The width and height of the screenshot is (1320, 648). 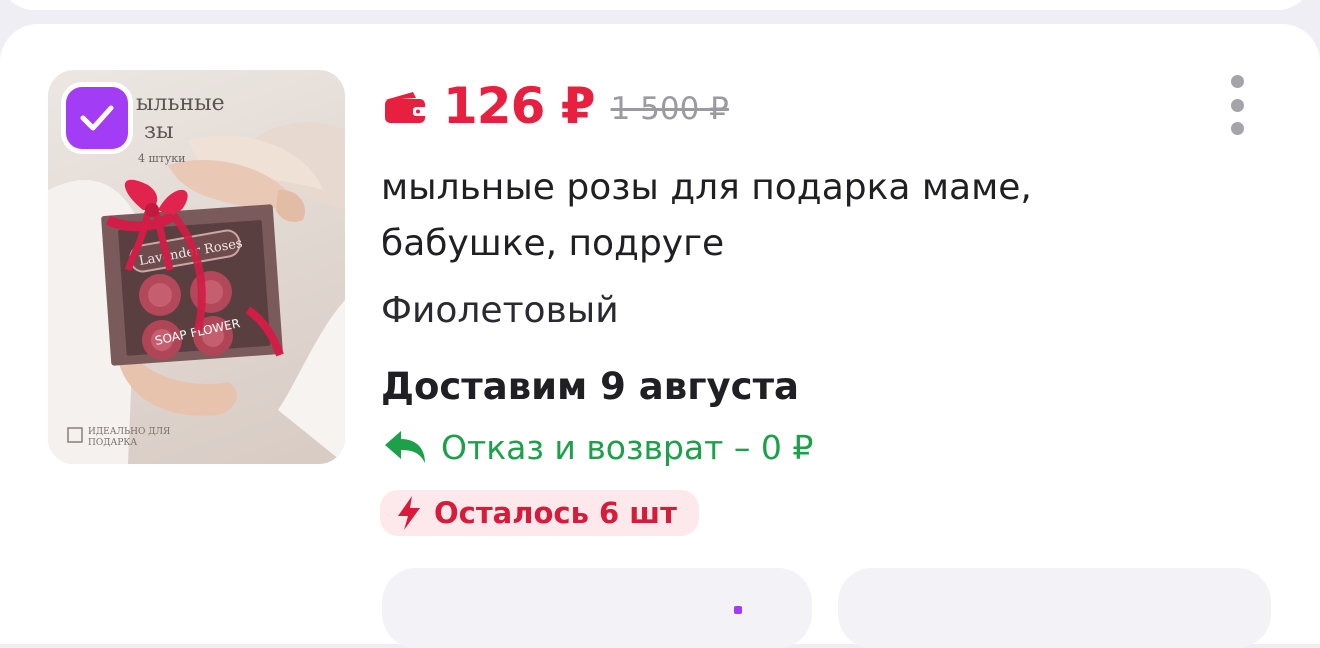 I want to click on stock-badge: Осталось 6 шт, so click(x=539, y=513).